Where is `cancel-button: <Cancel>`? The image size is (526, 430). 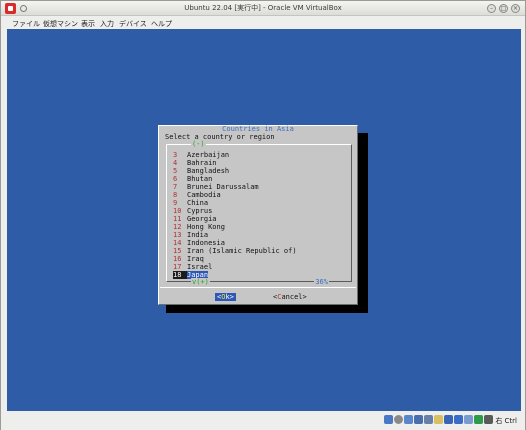 cancel-button: <Cancel> is located at coordinates (290, 297).